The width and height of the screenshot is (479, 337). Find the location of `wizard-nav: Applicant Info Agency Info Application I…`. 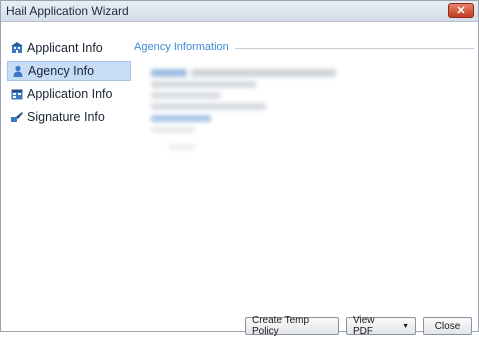

wizard-nav: Applicant Info Agency Info Application I… is located at coordinates (69, 84).